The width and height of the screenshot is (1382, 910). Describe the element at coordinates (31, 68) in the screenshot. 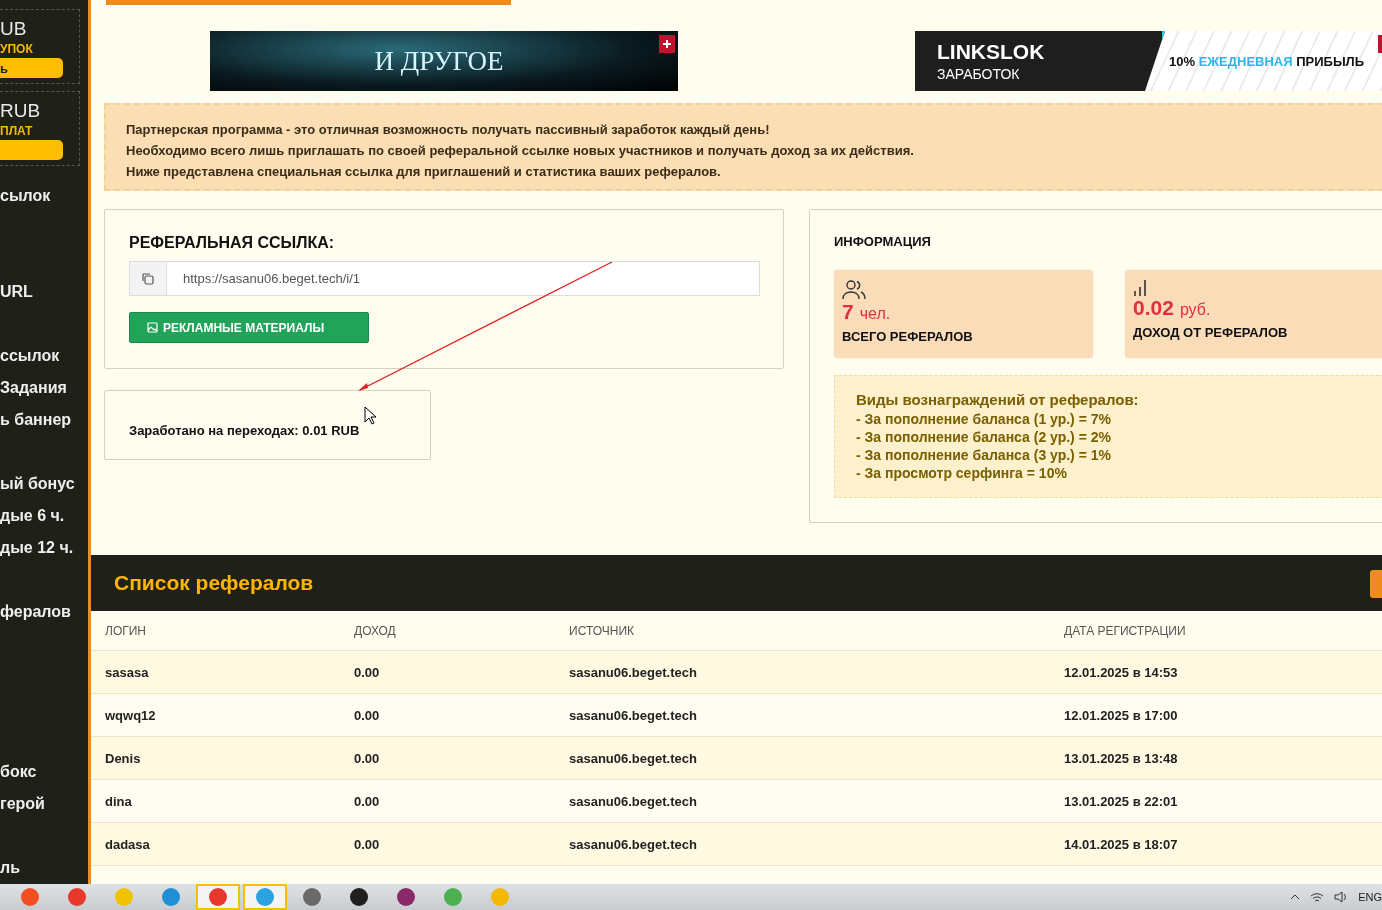

I see `wallet-button: ь` at that location.